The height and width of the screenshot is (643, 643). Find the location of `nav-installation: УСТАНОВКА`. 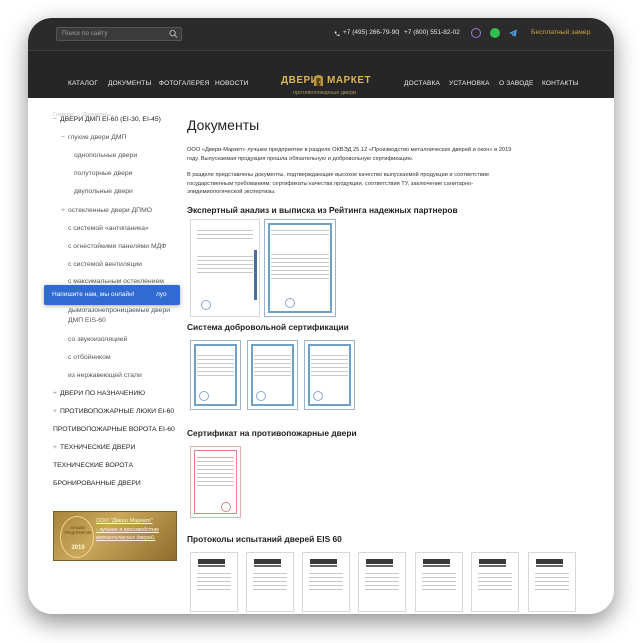

nav-installation: УСТАНОВКА is located at coordinates (469, 83).